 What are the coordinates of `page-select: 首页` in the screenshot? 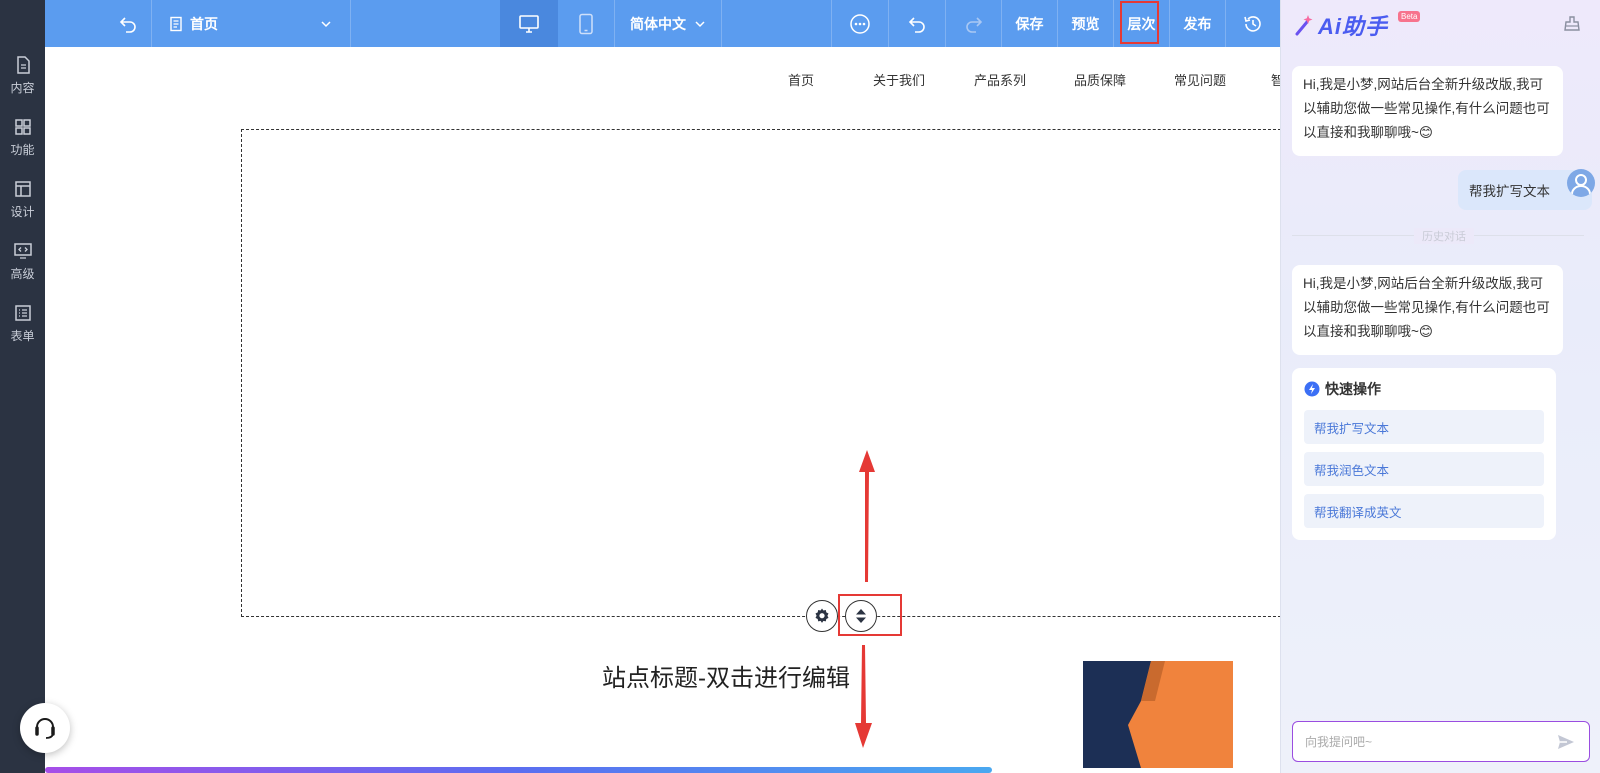 It's located at (251, 23).